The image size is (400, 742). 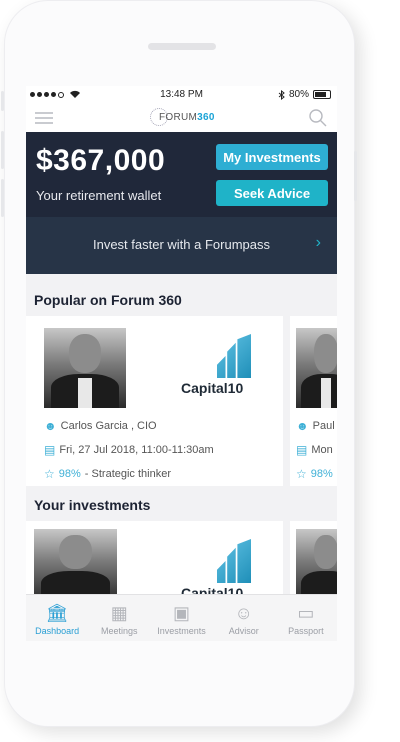 What do you see at coordinates (108, 300) in the screenshot?
I see `popular-heading: Popular on Forum 360` at bounding box center [108, 300].